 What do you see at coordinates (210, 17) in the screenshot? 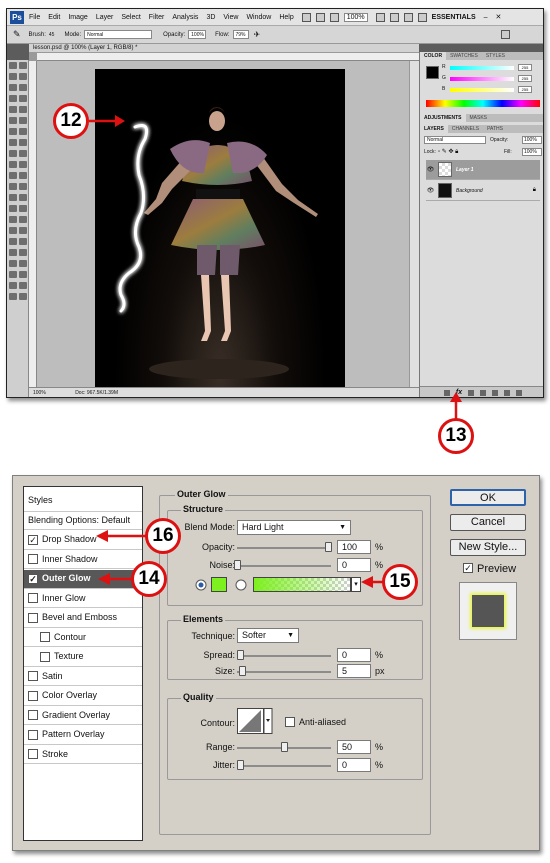
I see `menu-3d: 3D` at bounding box center [210, 17].